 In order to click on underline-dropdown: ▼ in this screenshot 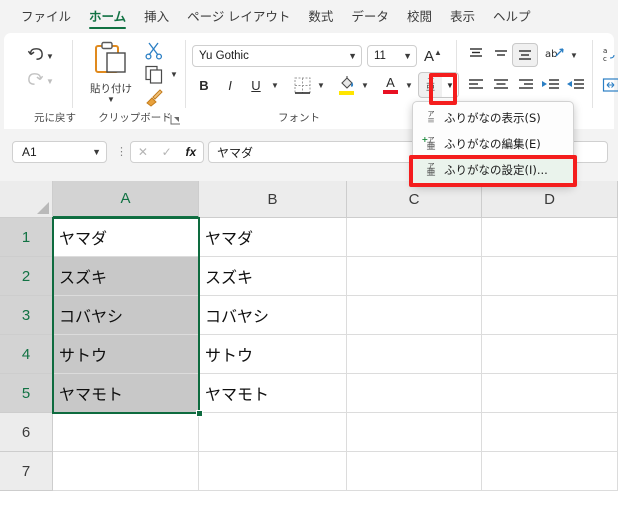, I will do `click(275, 85)`.